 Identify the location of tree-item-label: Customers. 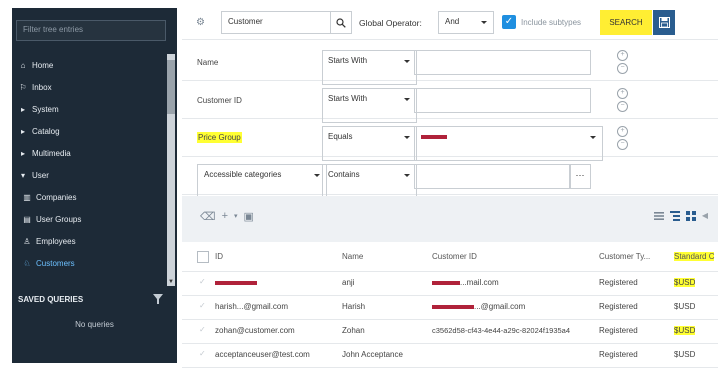
(55, 263).